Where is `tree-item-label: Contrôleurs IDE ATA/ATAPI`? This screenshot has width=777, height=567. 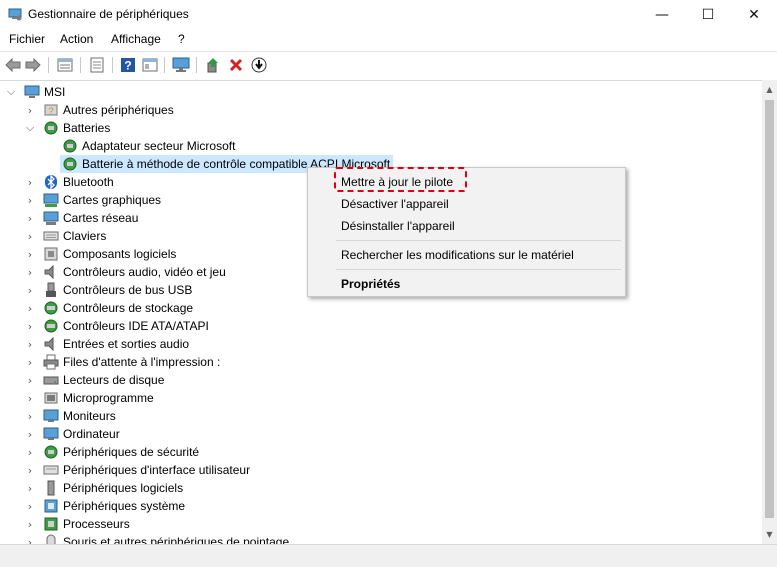
tree-item-label: Contrôleurs IDE ATA/ATAPI is located at coordinates (136, 326).